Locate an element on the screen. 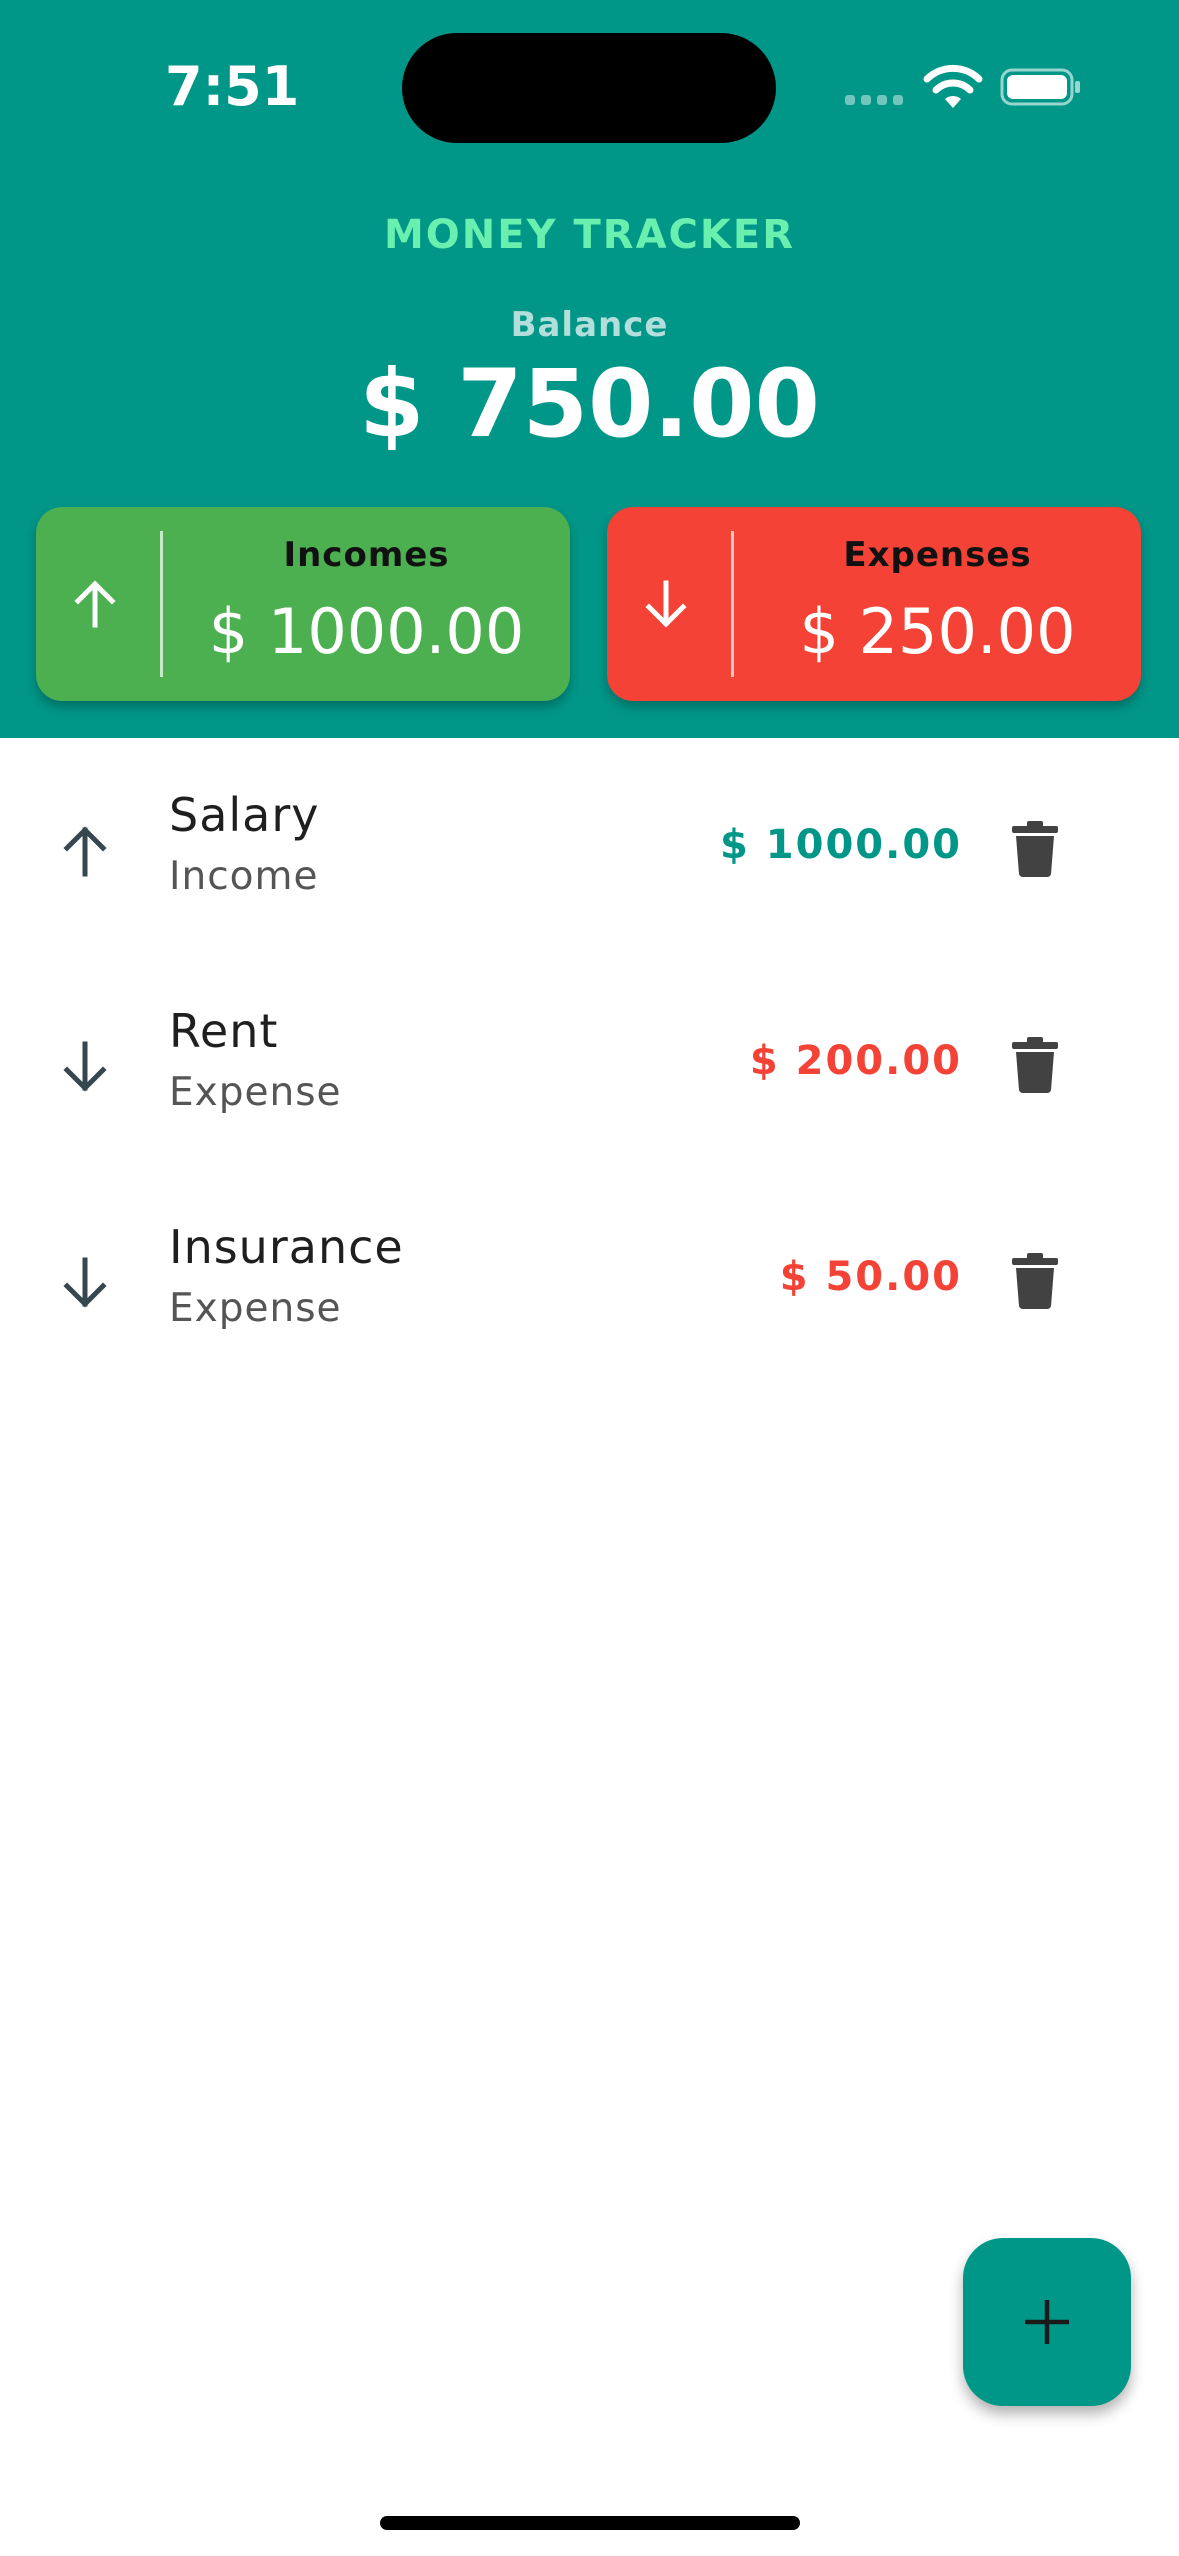  expenses-label: Expenses is located at coordinates (937, 555).